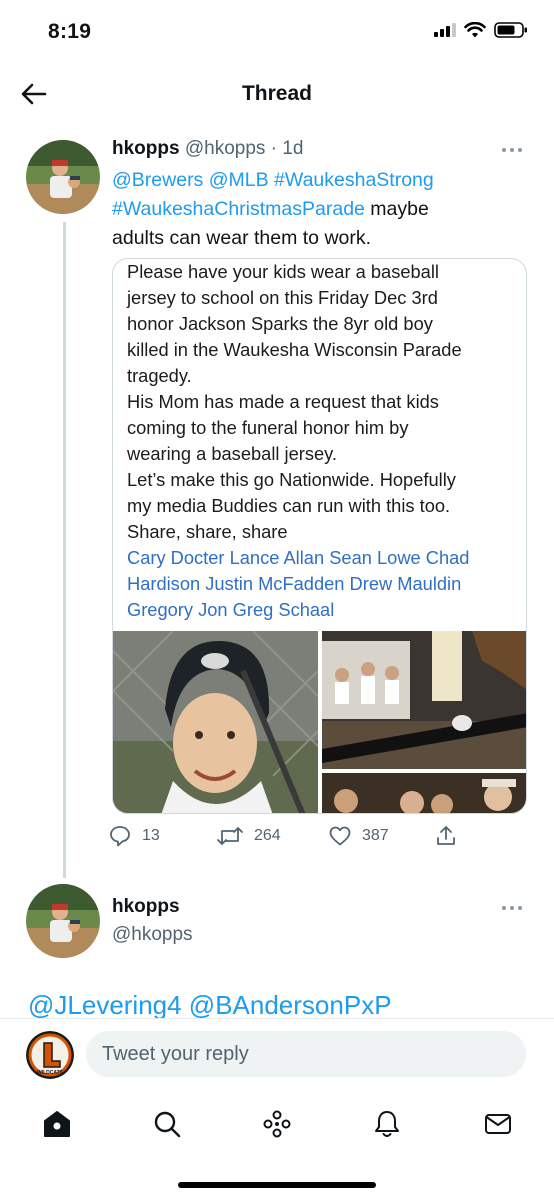  What do you see at coordinates (273, 180) in the screenshot?
I see `tweet-mentions-hashtags: @Brewers @MLB #WaukeshaStrong` at bounding box center [273, 180].